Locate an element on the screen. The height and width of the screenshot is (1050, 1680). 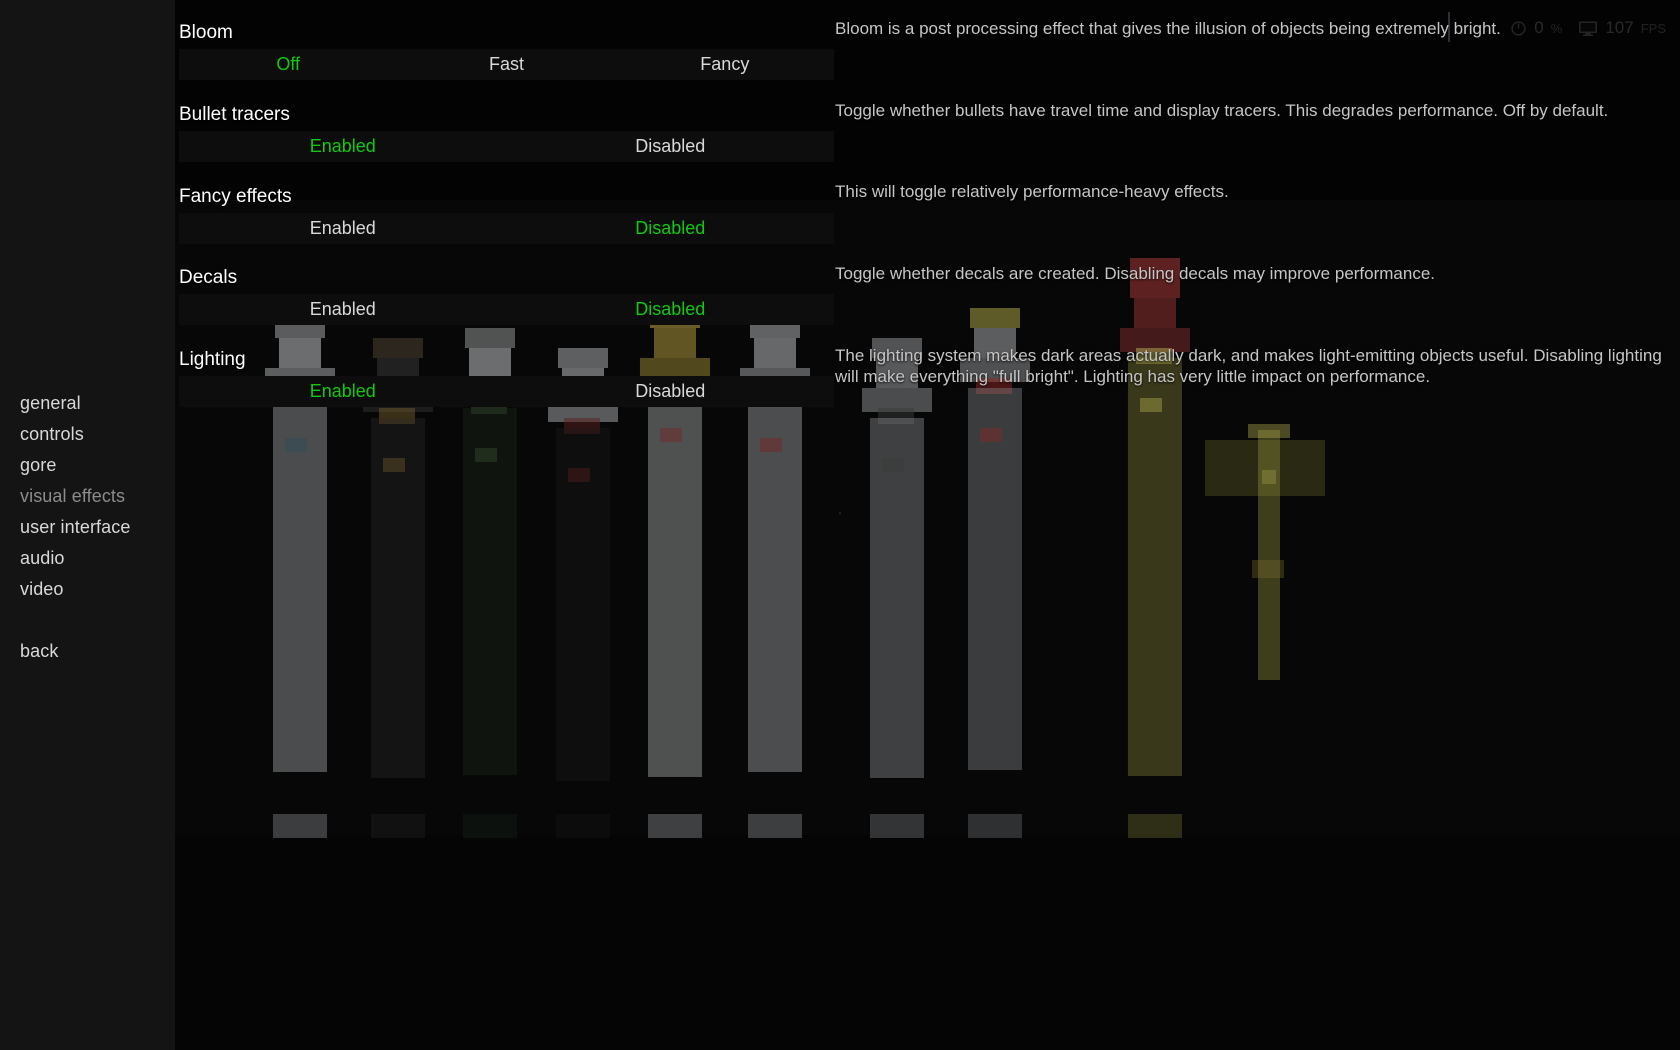
menu-item-user-interface: user interface is located at coordinates (95, 527).